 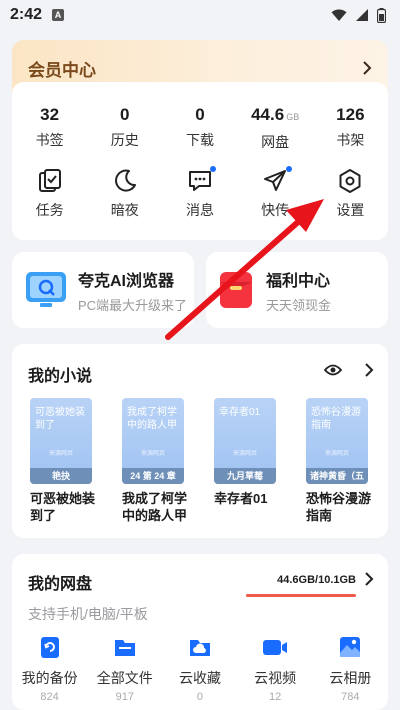 I want to click on browser-icon, so click(x=46, y=289).